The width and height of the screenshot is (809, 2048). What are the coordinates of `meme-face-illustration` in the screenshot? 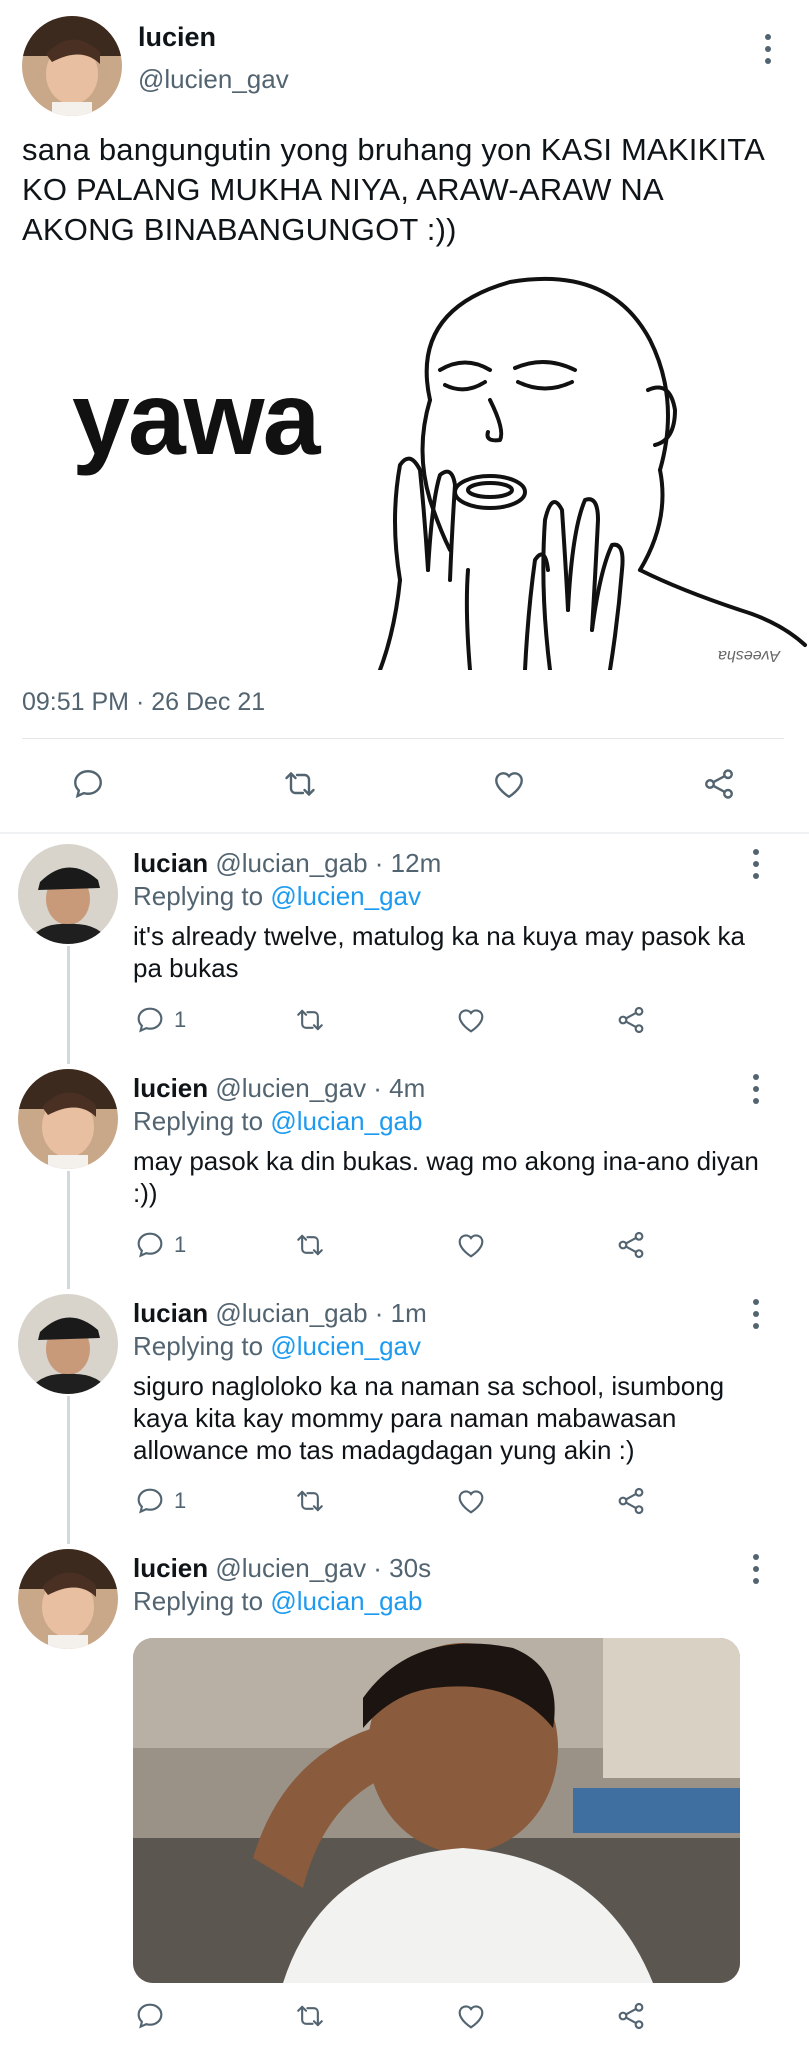 It's located at (592, 473).